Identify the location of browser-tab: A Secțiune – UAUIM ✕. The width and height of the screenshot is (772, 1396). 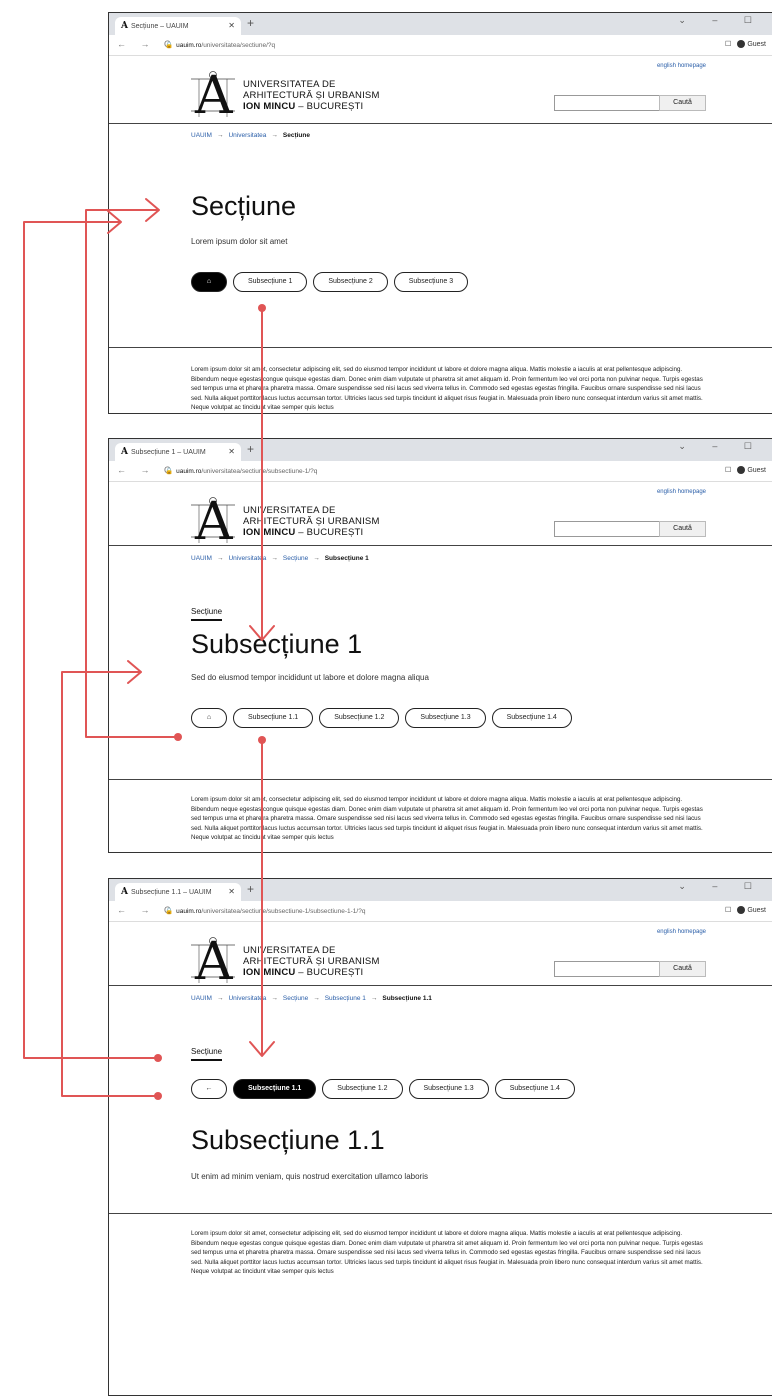
(178, 26).